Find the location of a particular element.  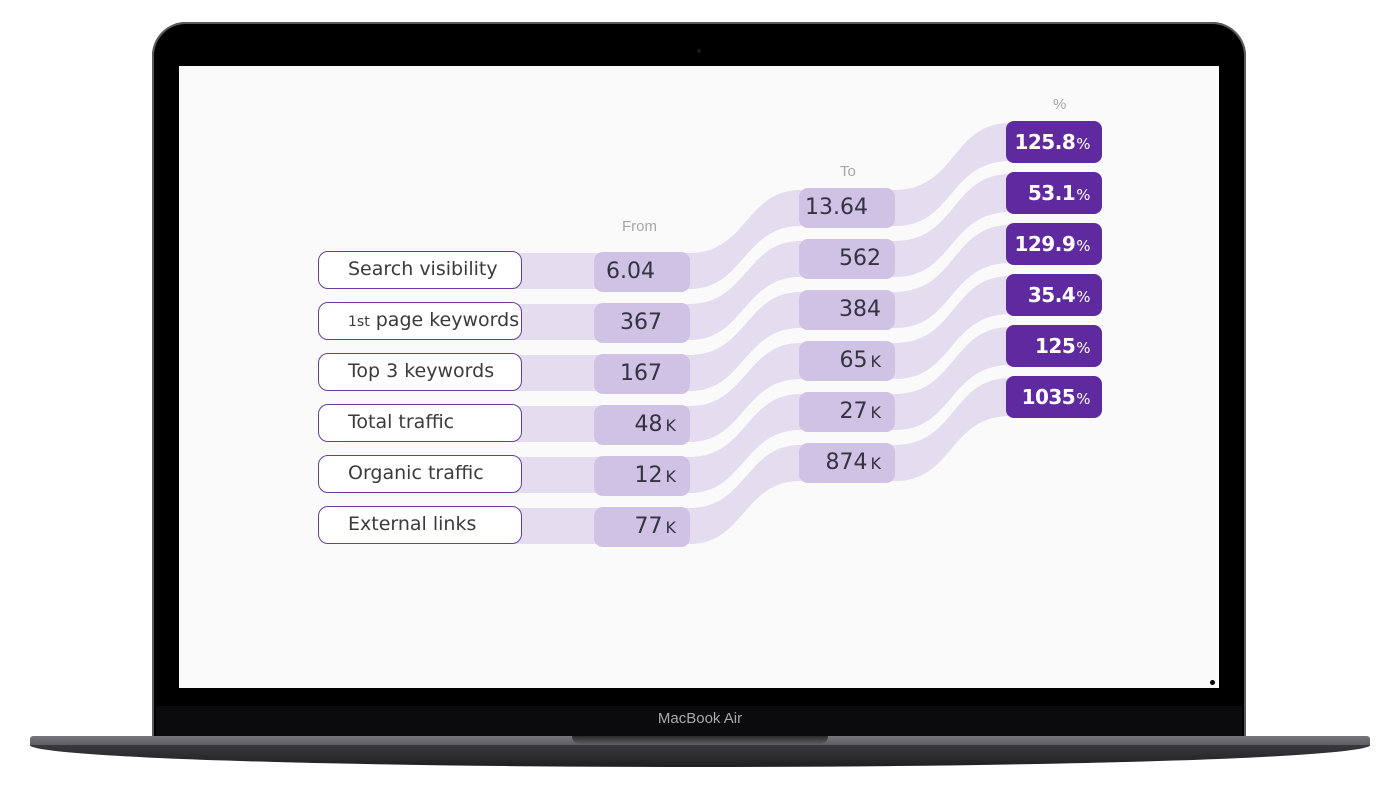

screen-dot is located at coordinates (1212, 682).